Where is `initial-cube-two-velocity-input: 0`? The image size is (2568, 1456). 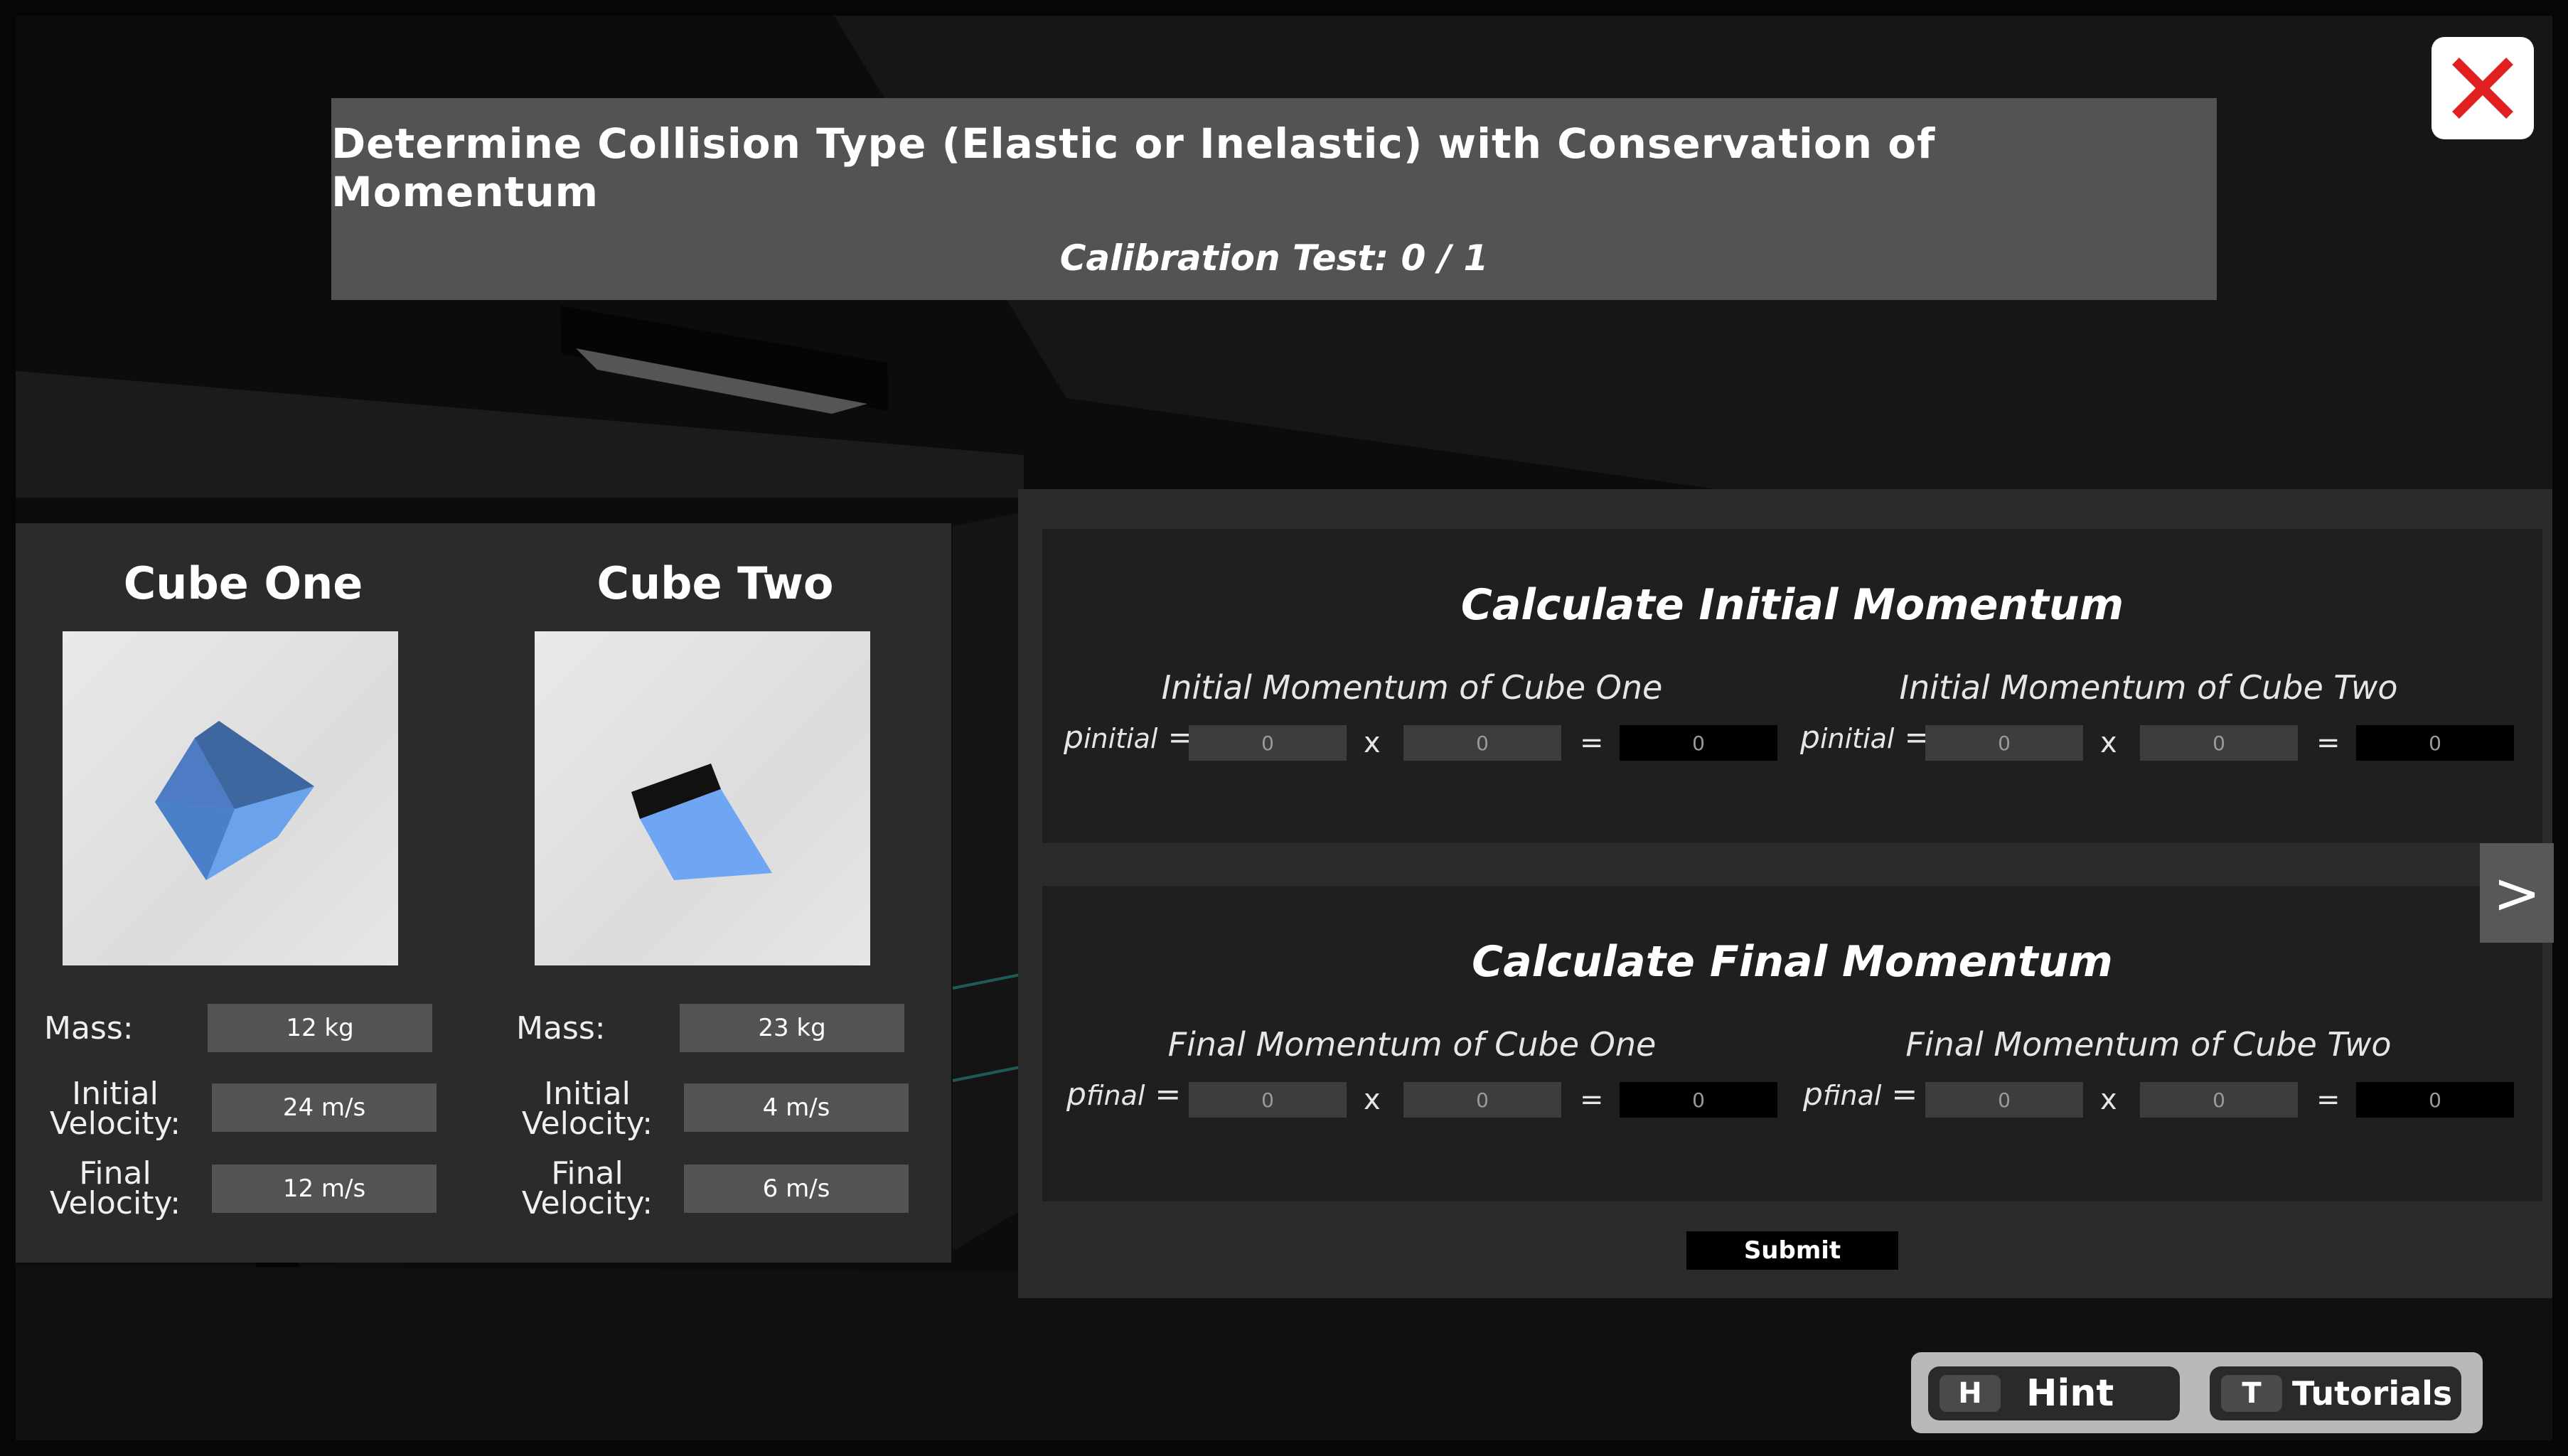 initial-cube-two-velocity-input: 0 is located at coordinates (2219, 743).